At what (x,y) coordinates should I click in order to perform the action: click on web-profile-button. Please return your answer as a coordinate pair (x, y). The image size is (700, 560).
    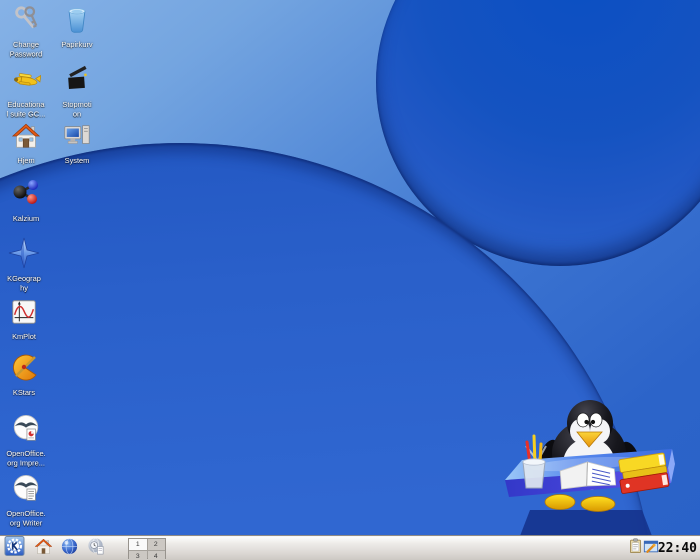
    Looking at the image, I should click on (96, 548).